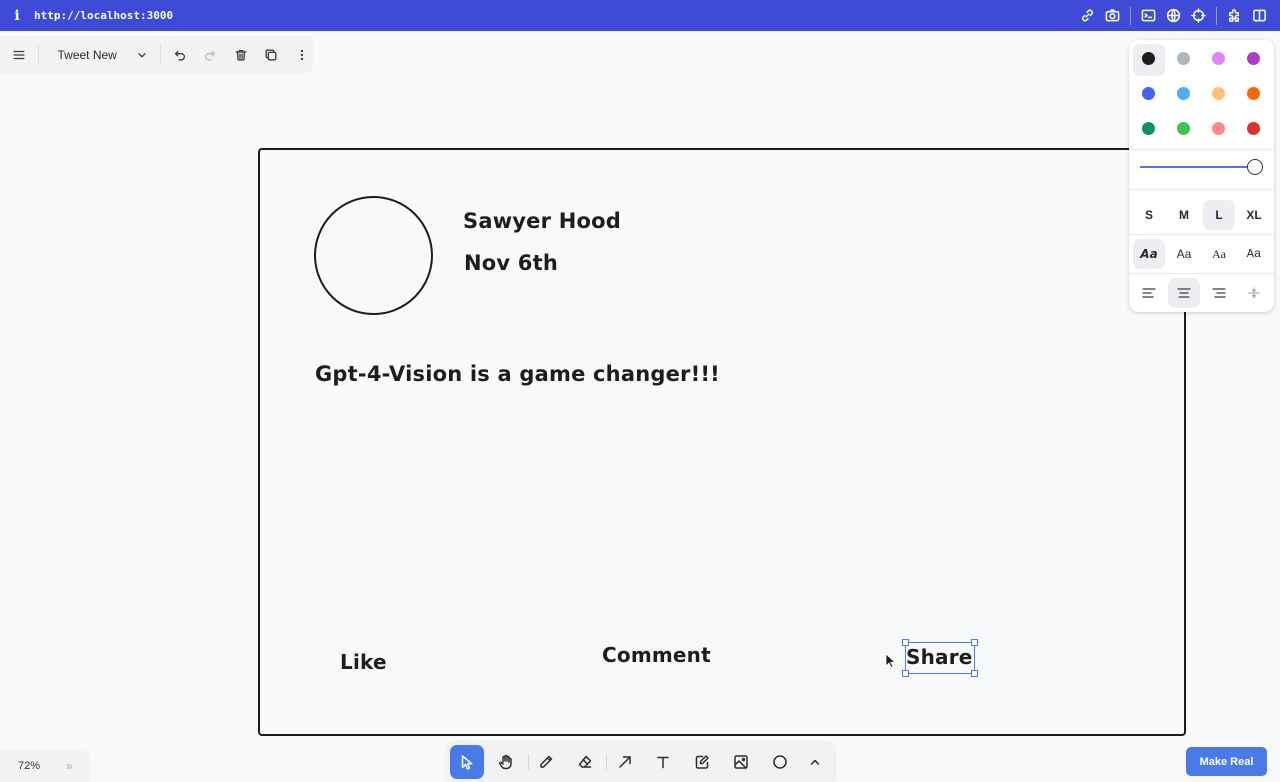 This screenshot has height=782, width=1280. I want to click on size-s-button: S, so click(1149, 215).